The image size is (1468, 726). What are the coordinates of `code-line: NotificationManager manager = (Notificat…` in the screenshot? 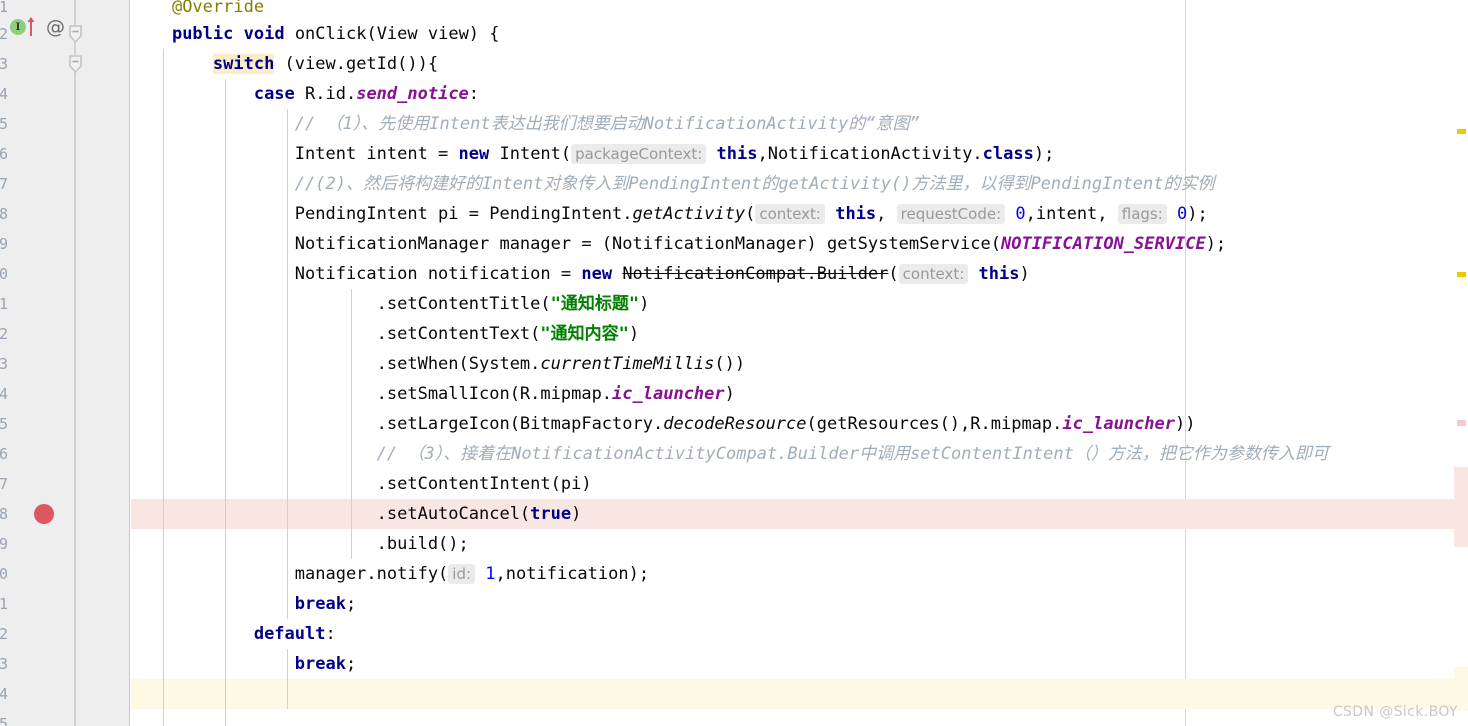 It's located at (799, 244).